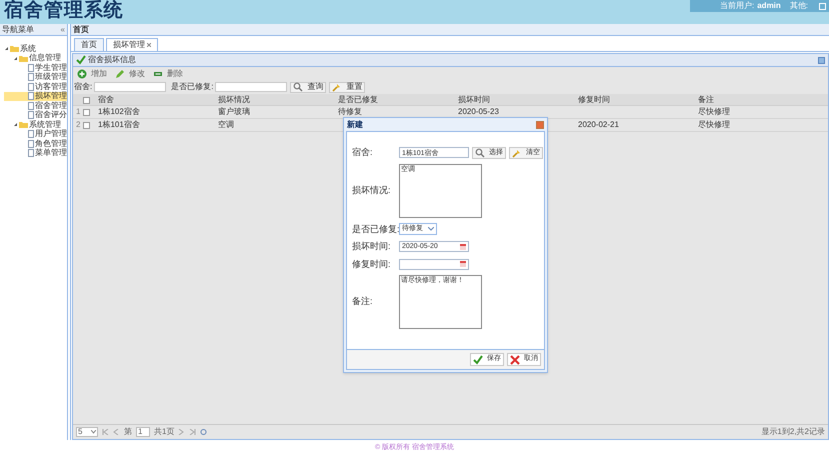  I want to click on row-number: 1, so click(78, 112).